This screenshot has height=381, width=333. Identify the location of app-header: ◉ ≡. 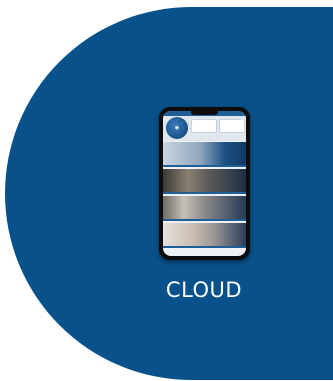
(204, 126).